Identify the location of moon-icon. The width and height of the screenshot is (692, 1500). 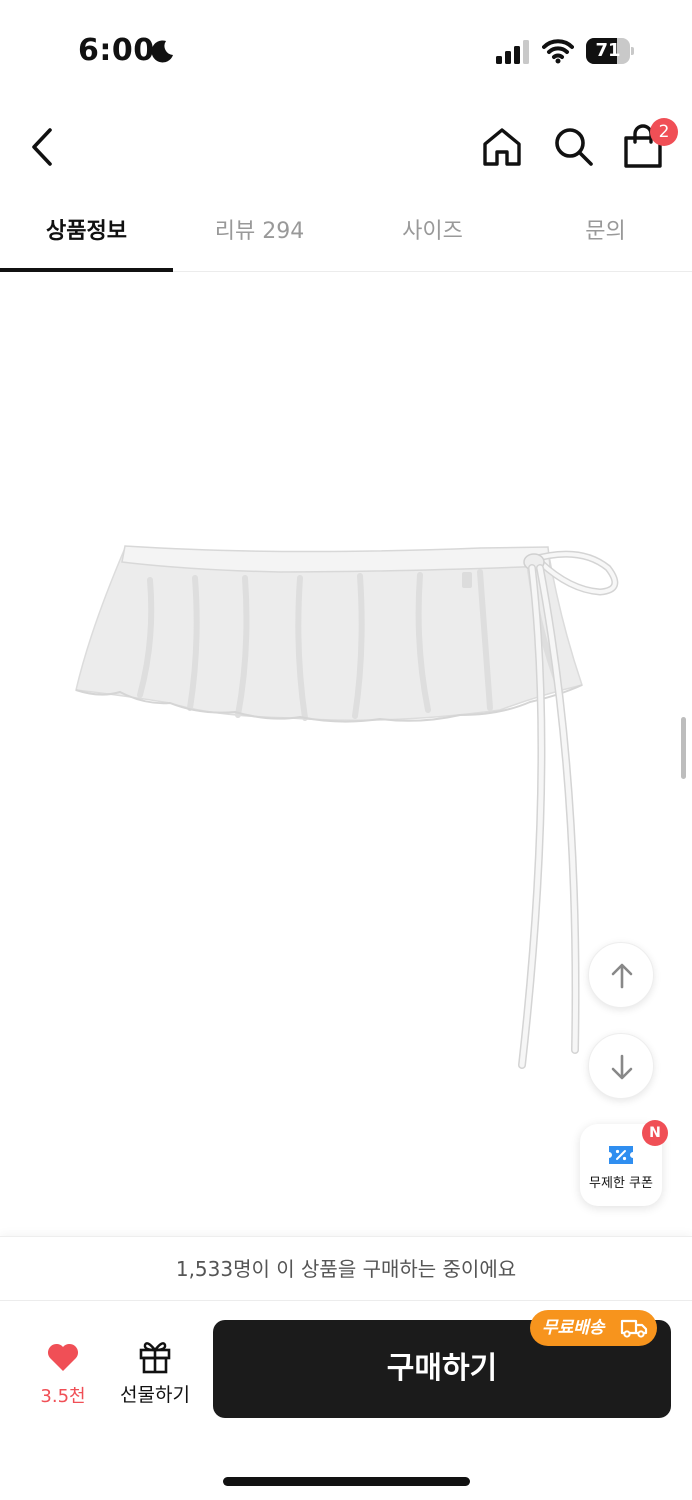
(162, 51).